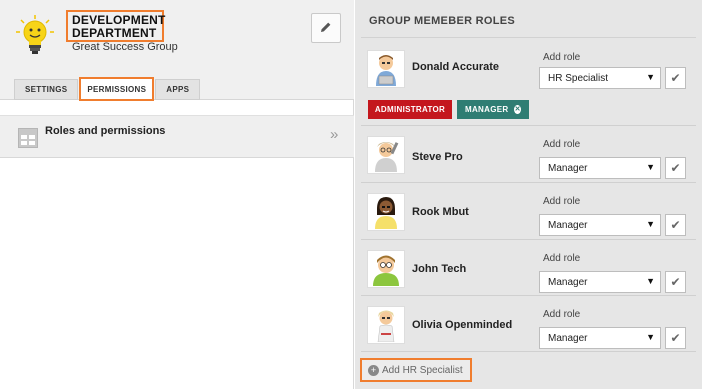  What do you see at coordinates (517, 109) in the screenshot?
I see `remove-x-icon: ✕` at bounding box center [517, 109].